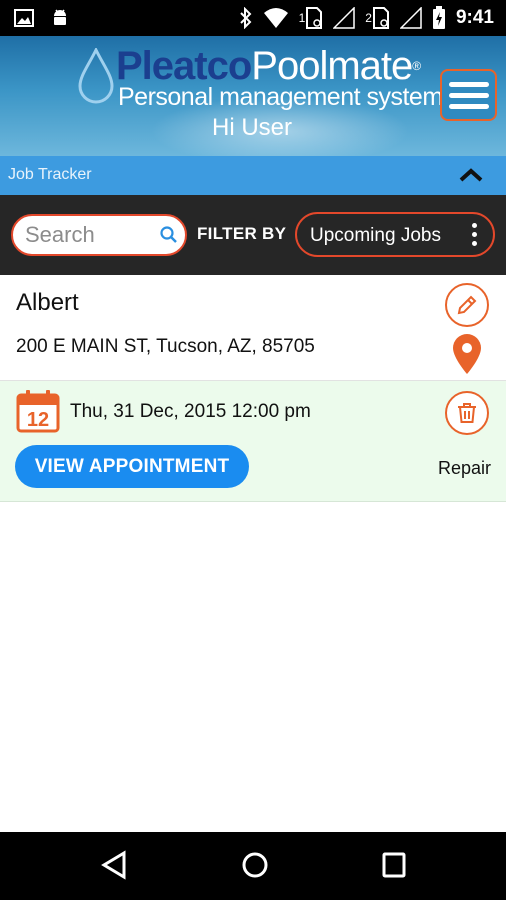 Image resolution: width=506 pixels, height=900 pixels. I want to click on app-logo: PleatcoPoolmate®, so click(268, 66).